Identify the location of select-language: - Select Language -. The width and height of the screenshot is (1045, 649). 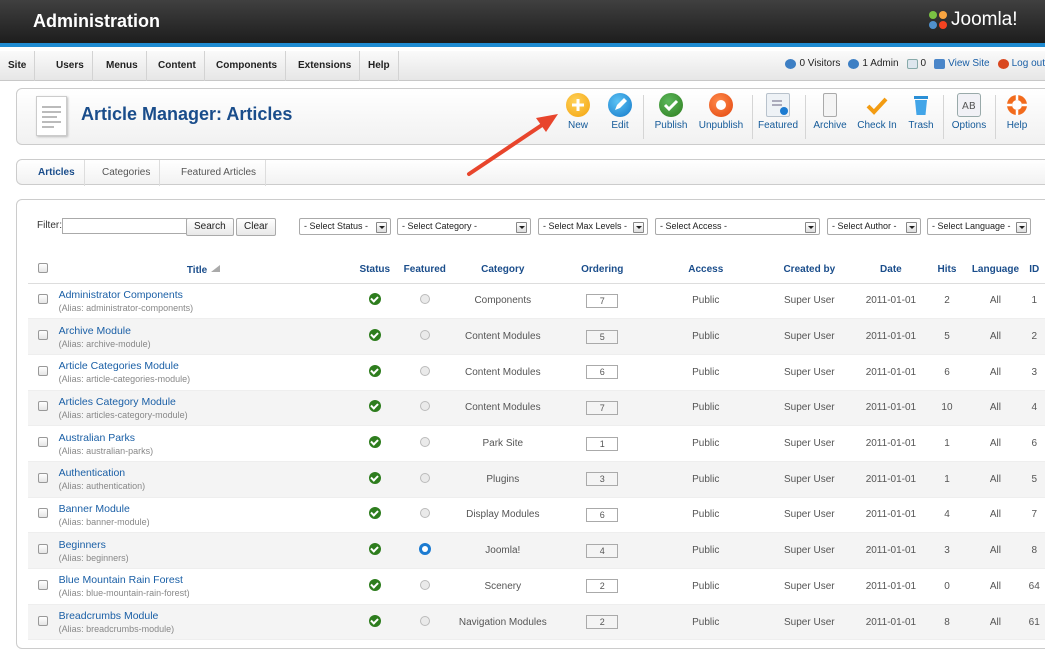
(979, 226).